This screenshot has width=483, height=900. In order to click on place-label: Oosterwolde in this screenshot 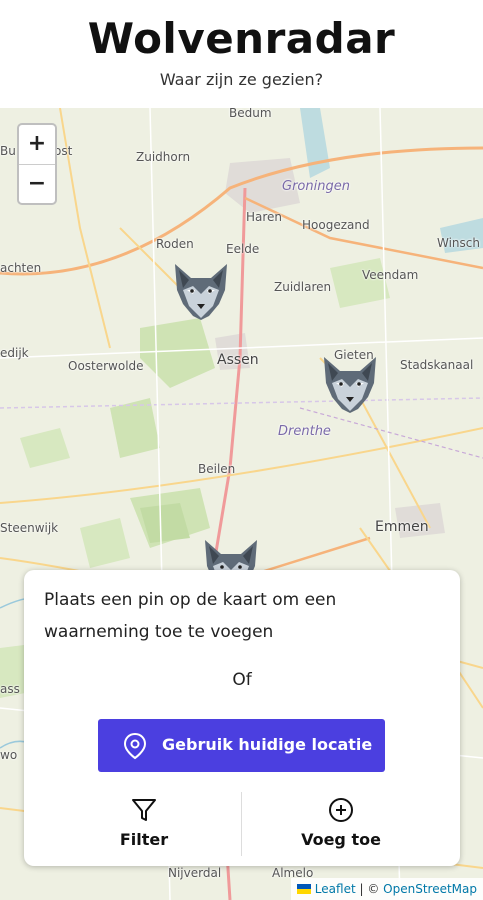, I will do `click(106, 366)`.